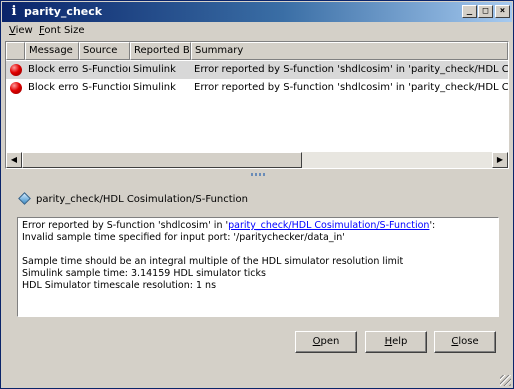  I want to click on scrollbar-thumb, so click(162, 160).